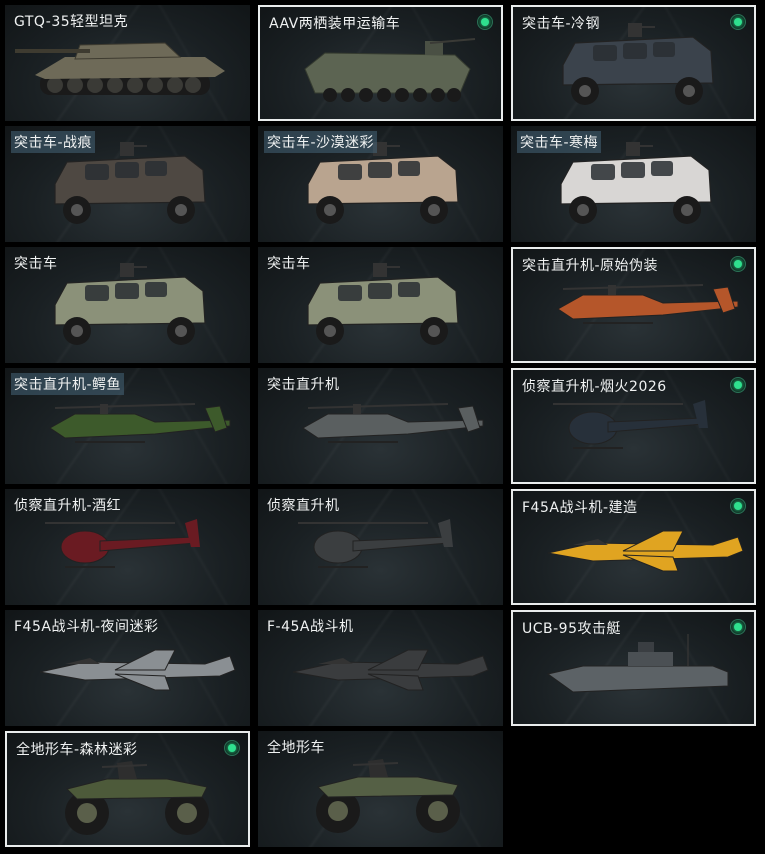  What do you see at coordinates (86, 627) in the screenshot?
I see `vehicle-skin-title: F45A战斗机-夜间迷彩` at bounding box center [86, 627].